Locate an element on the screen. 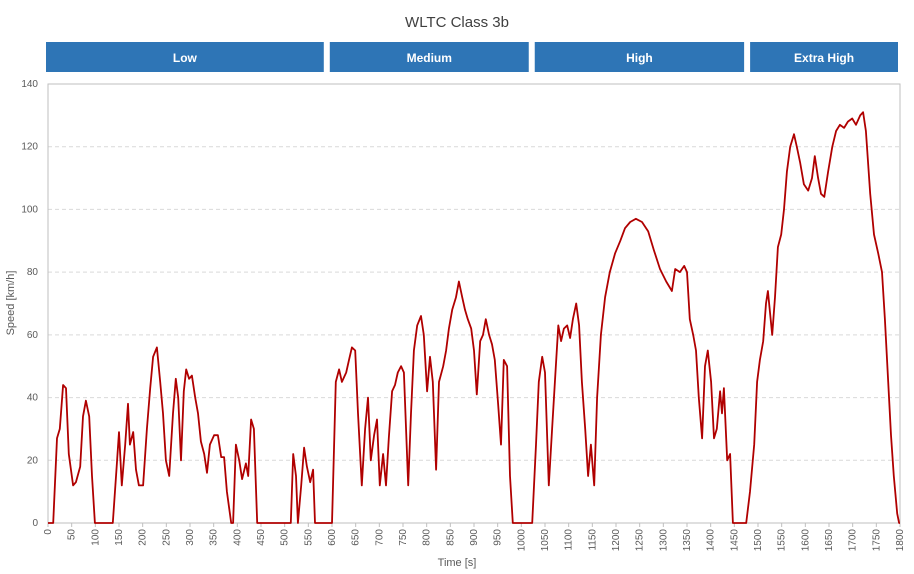 The width and height of the screenshot is (914, 574). x-tick-label: 300 is located at coordinates (190, 537).